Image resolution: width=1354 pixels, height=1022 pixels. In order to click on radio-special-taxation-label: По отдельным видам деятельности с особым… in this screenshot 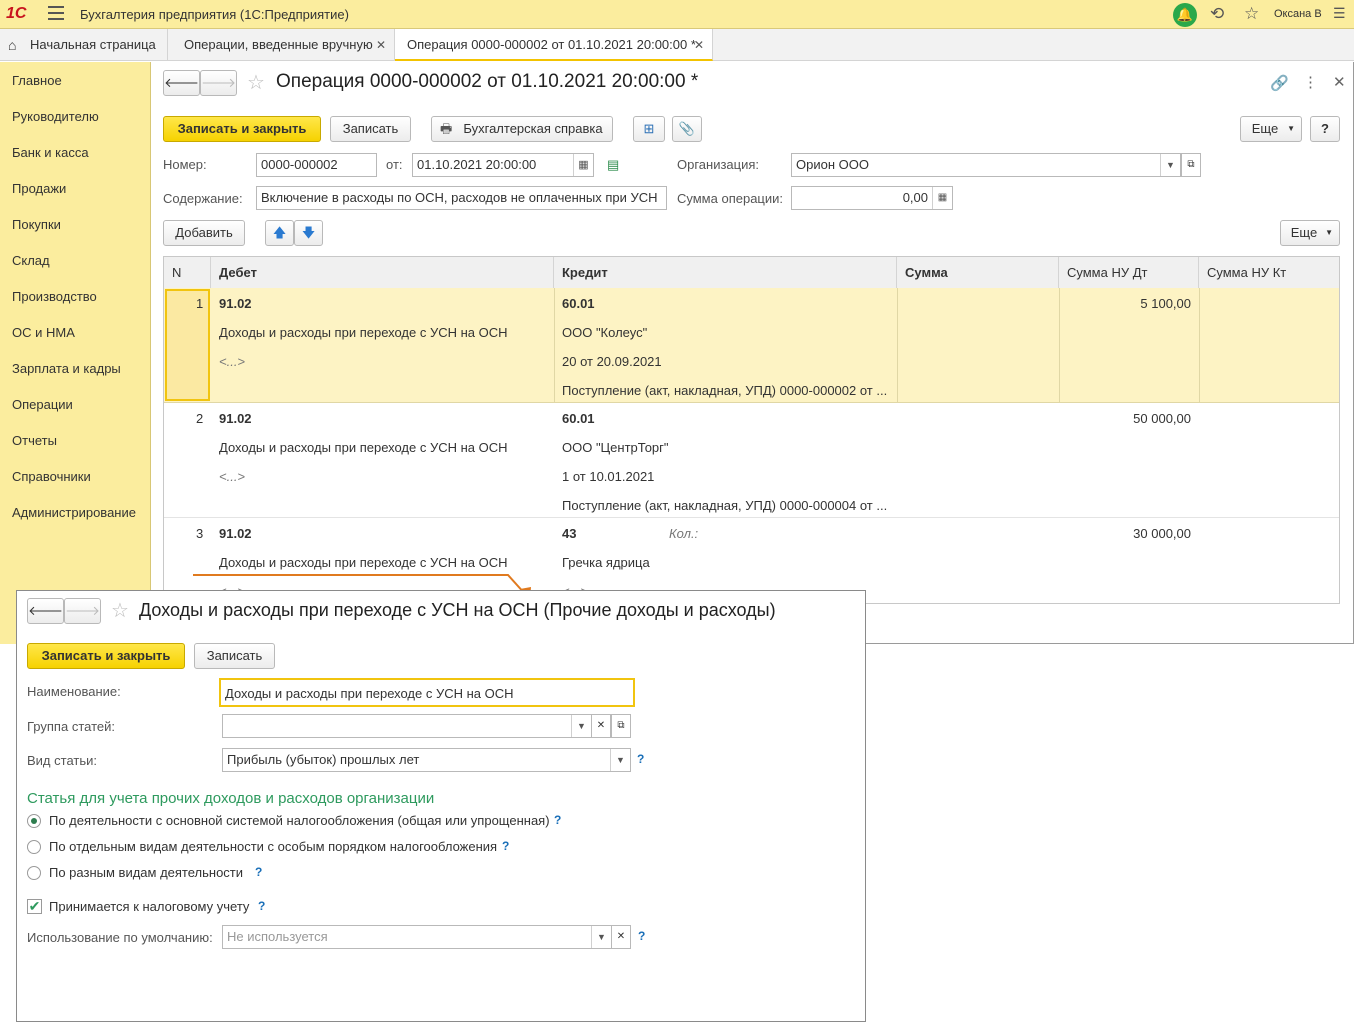, I will do `click(273, 846)`.